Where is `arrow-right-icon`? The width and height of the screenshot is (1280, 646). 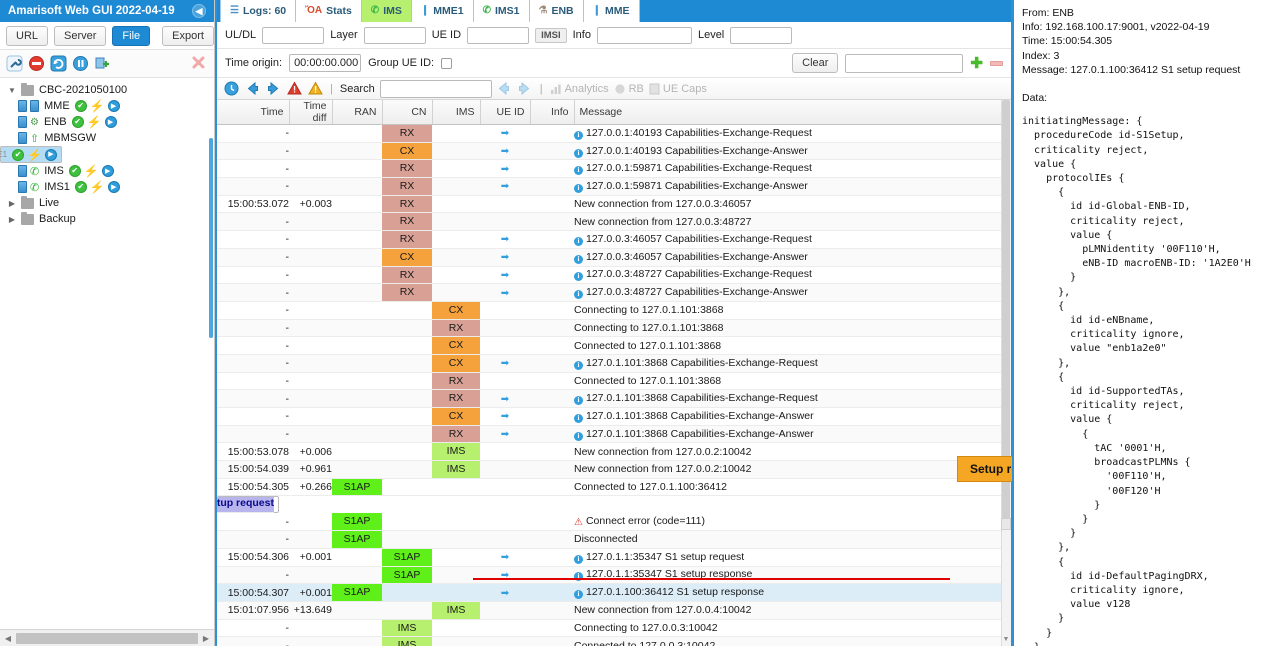 arrow-right-icon is located at coordinates (273, 89).